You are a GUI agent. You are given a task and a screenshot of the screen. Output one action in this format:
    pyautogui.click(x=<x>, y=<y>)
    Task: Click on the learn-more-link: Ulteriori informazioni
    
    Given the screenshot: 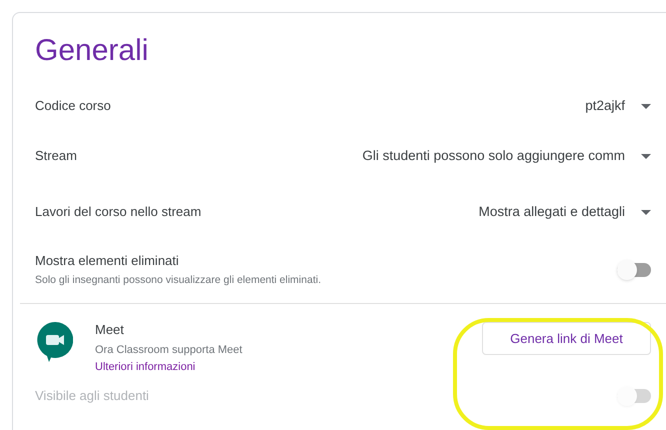 What is the action you would take?
    pyautogui.click(x=145, y=367)
    